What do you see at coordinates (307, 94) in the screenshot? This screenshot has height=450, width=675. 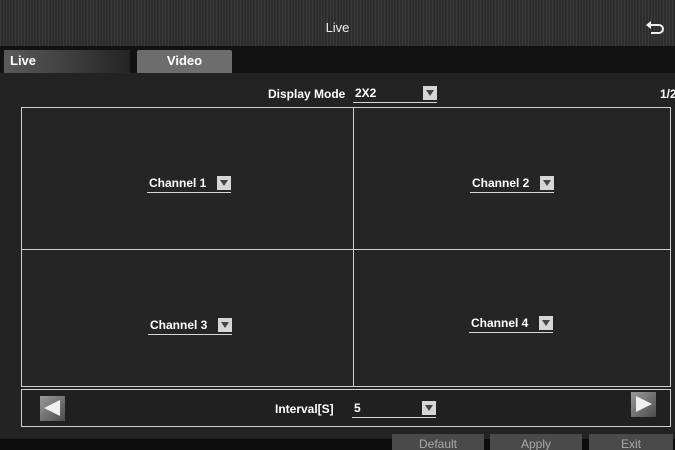 I see `display-mode-label: Display Mode` at bounding box center [307, 94].